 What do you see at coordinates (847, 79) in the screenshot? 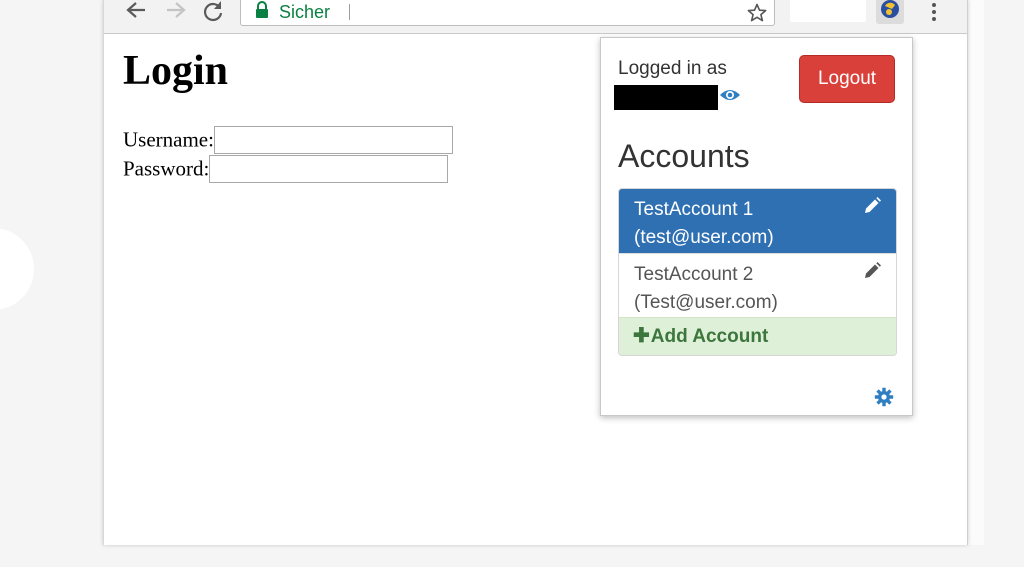
I see `logout-button: Logout` at bounding box center [847, 79].